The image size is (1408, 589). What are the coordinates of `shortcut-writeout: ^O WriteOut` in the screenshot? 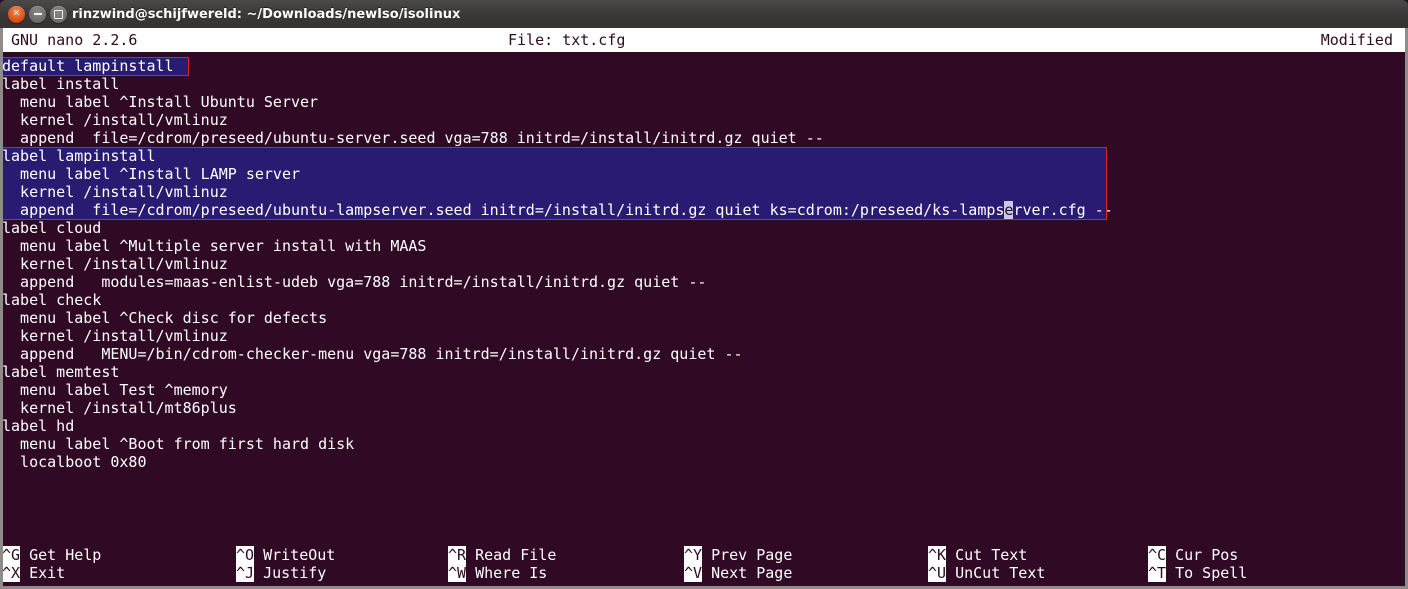 It's located at (285, 555).